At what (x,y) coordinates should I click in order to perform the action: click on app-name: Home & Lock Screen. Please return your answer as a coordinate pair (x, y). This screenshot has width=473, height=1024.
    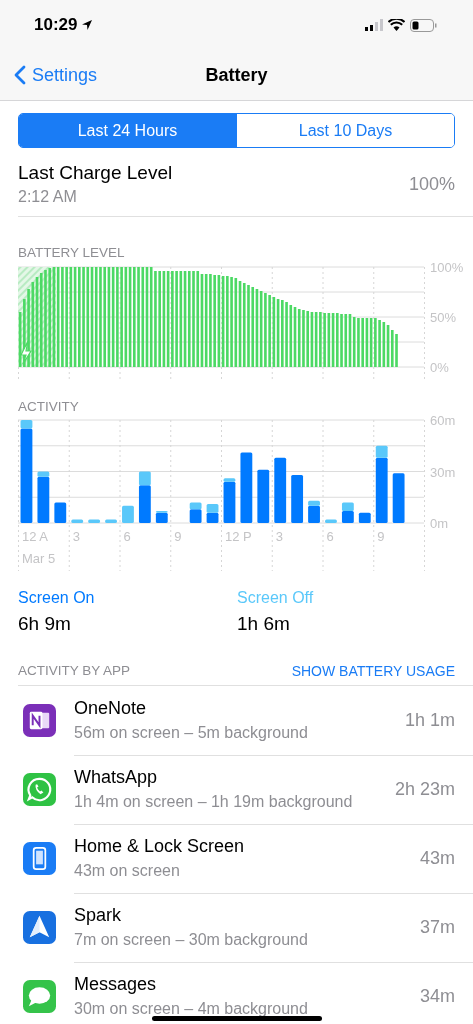
    Looking at the image, I should click on (160, 846).